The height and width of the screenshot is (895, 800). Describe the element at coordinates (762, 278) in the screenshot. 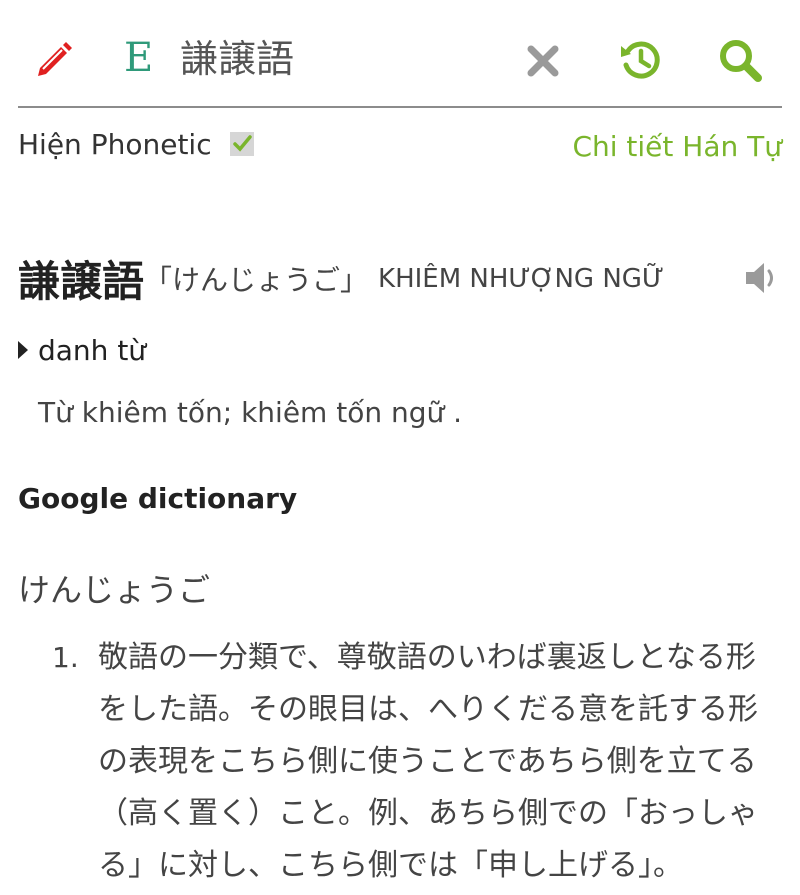

I see `speaker-icon` at that location.